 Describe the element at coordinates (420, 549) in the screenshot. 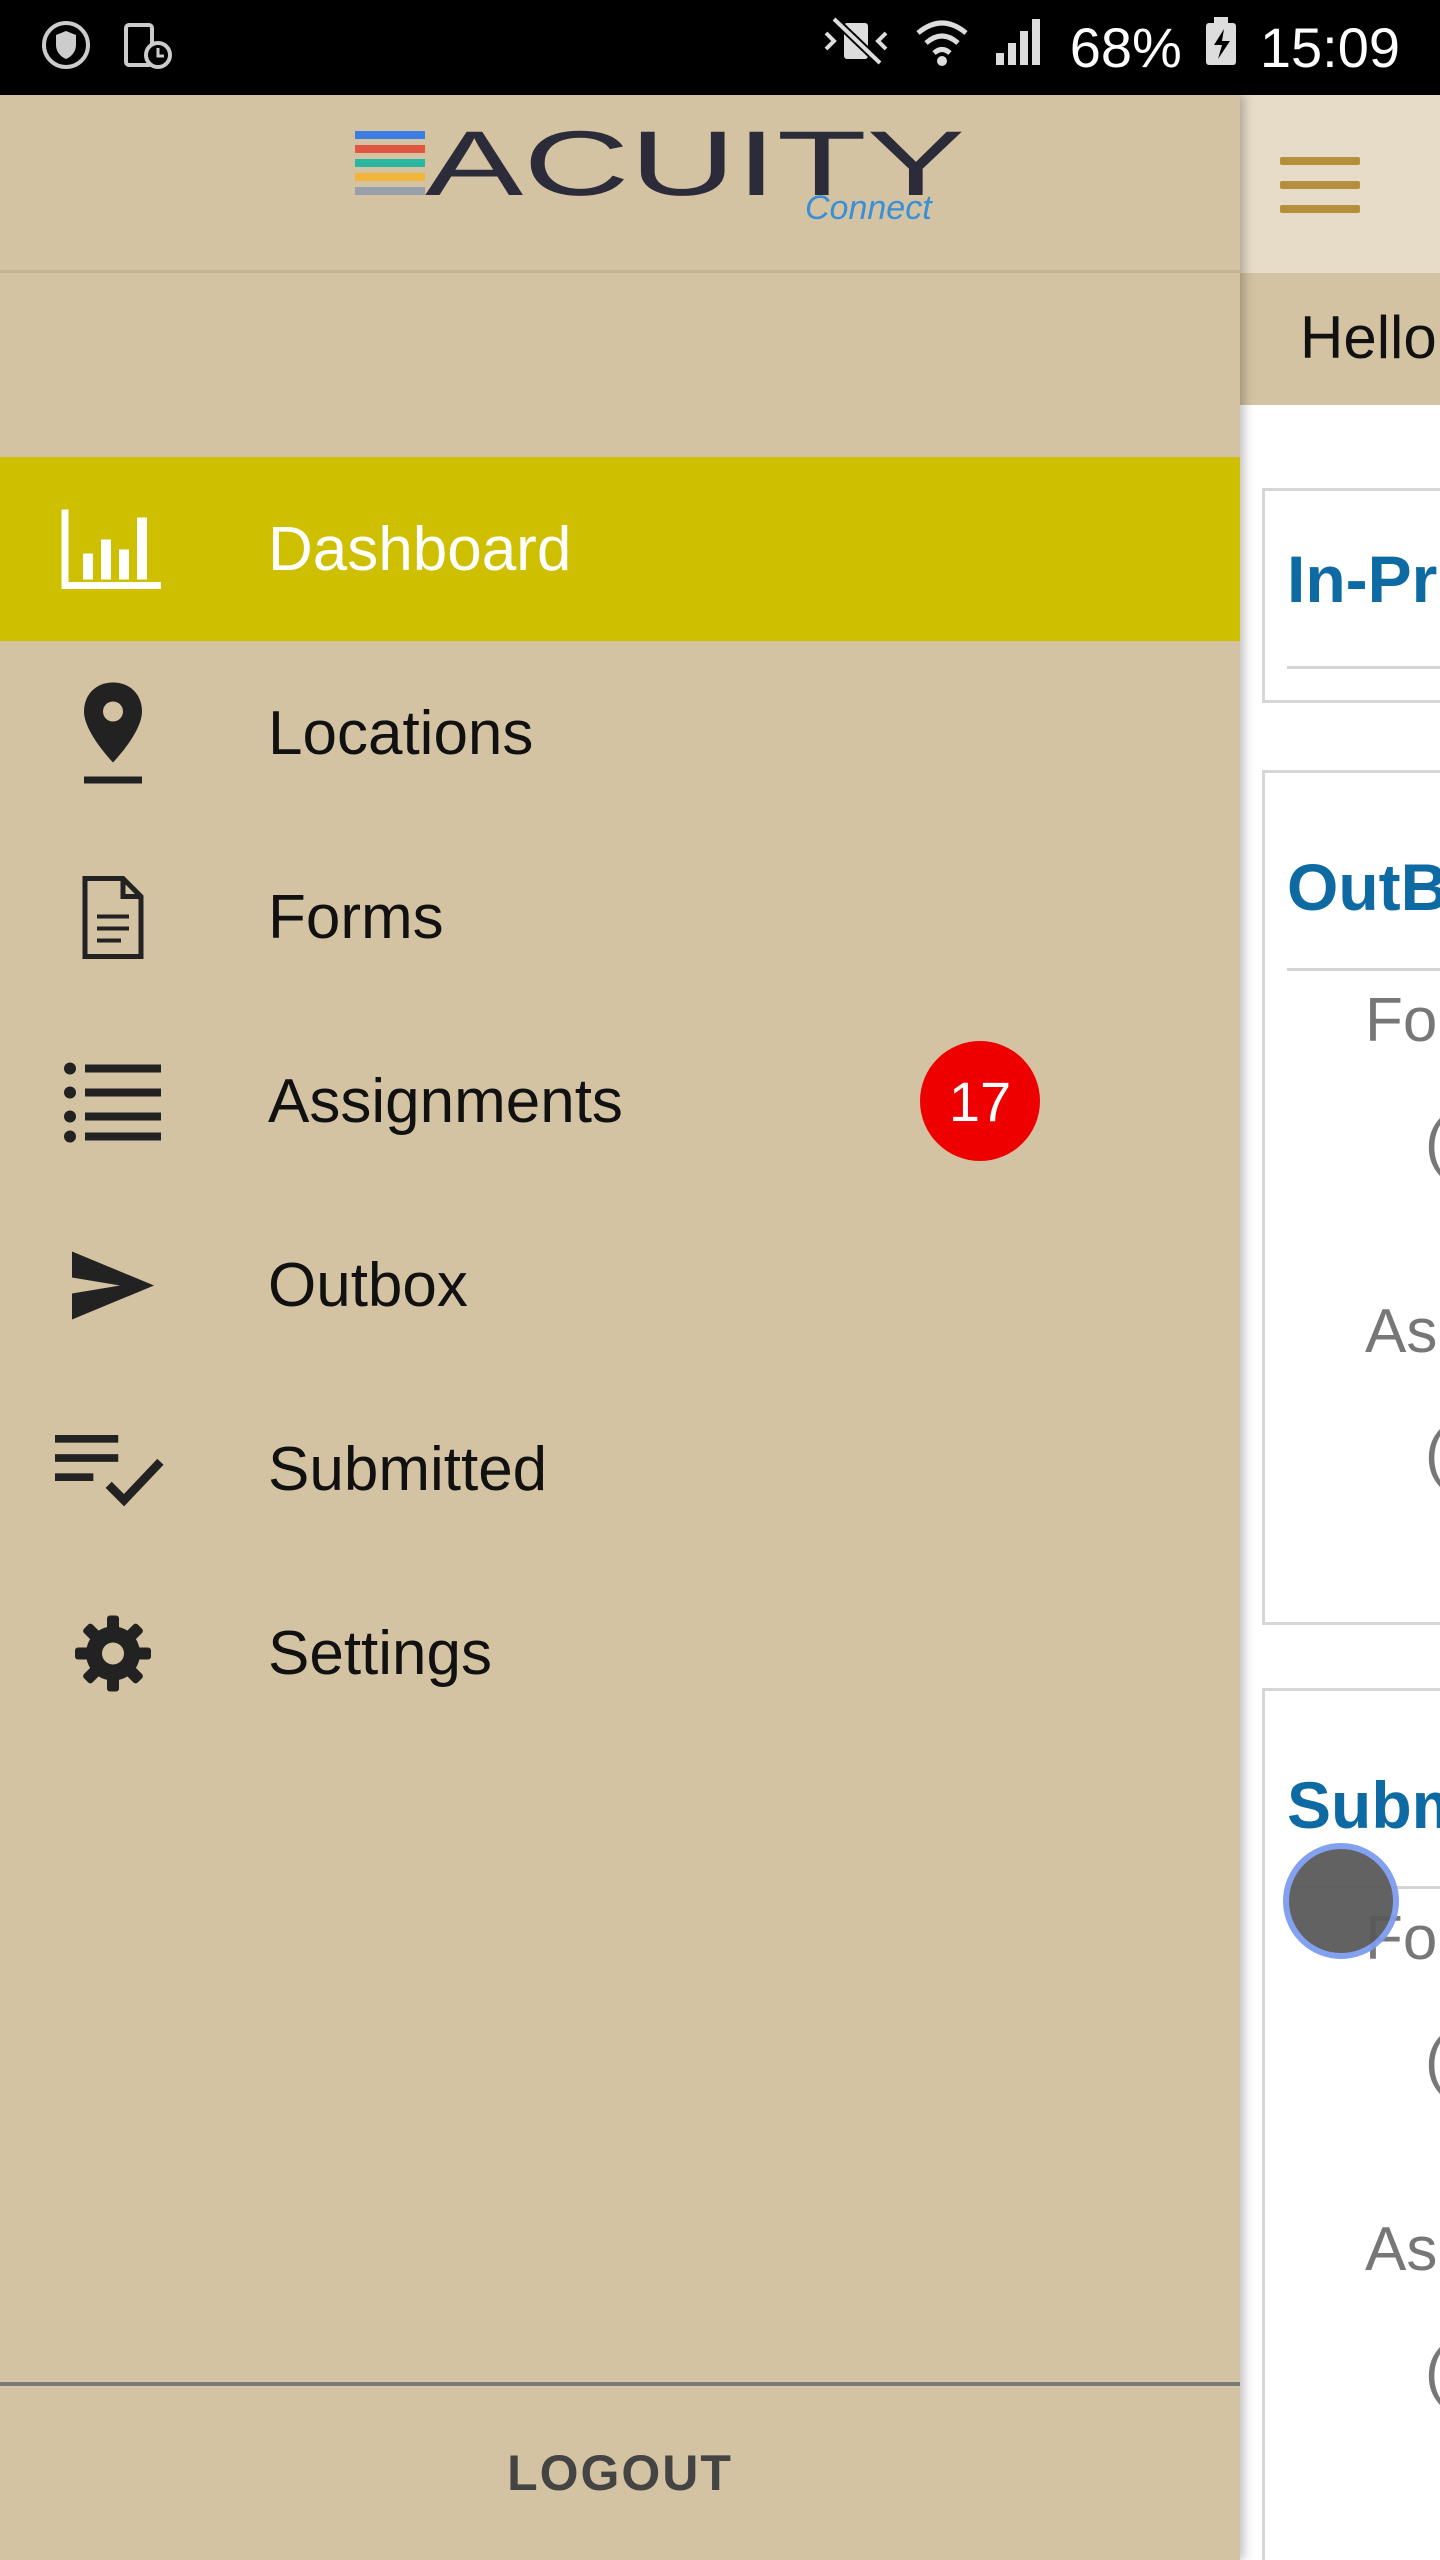

I see `nav-item-label: Dashboard` at that location.